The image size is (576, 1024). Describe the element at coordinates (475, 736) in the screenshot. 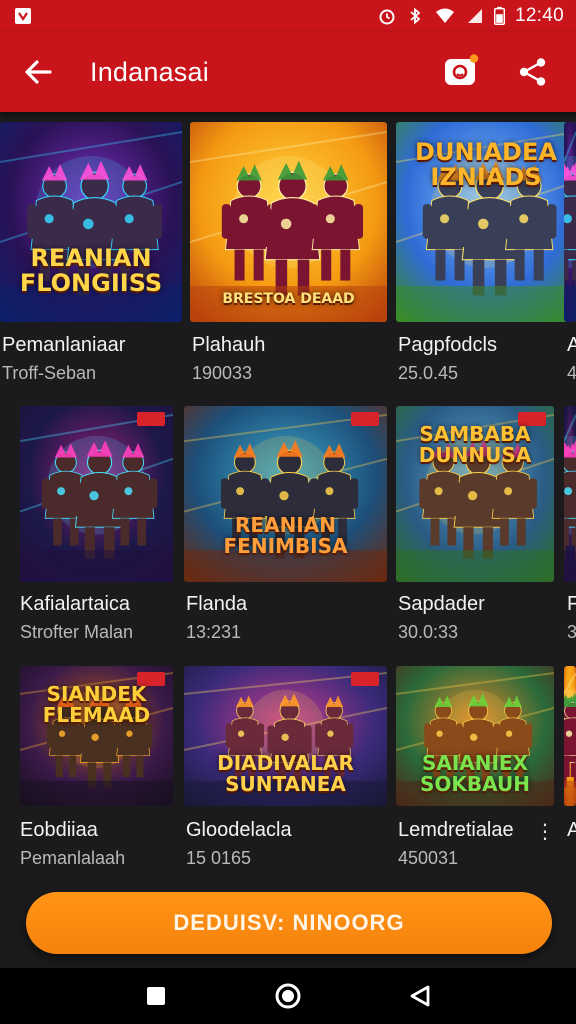

I see `game-thumbnail: SAIANIEX SOKBAUH` at that location.